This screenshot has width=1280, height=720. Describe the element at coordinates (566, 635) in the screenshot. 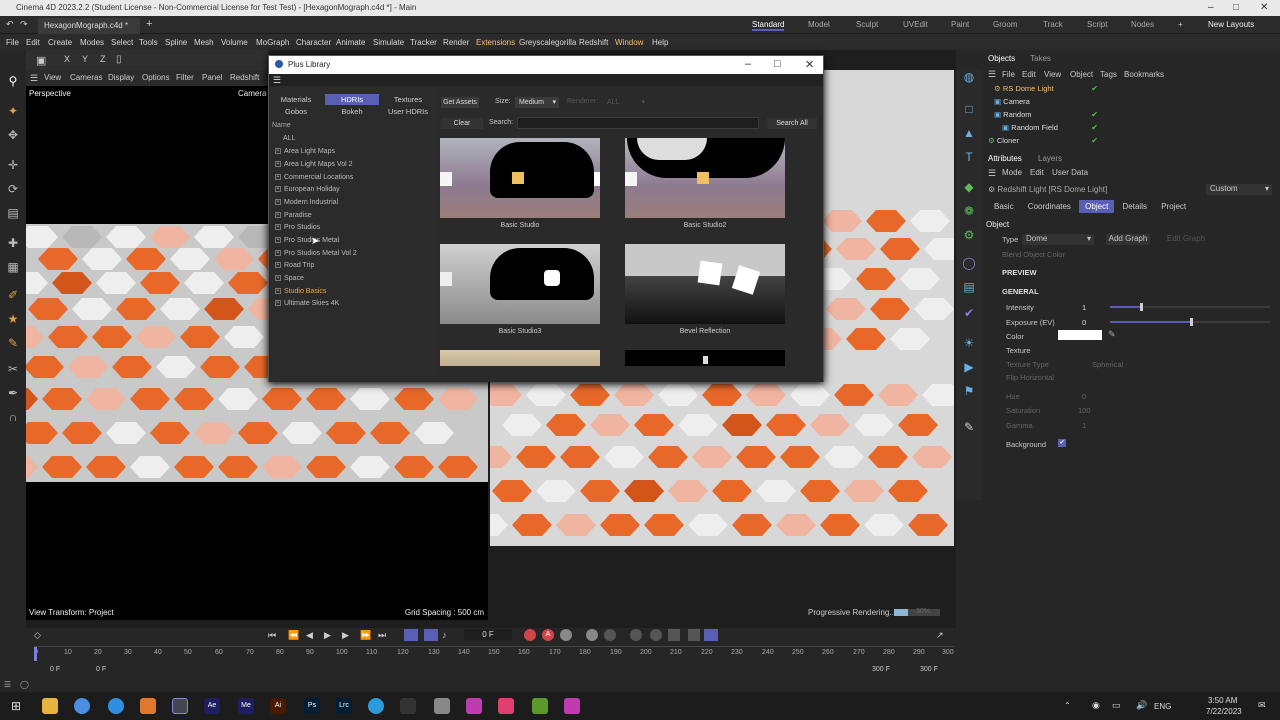

I see `keyframe-selection-icon` at that location.